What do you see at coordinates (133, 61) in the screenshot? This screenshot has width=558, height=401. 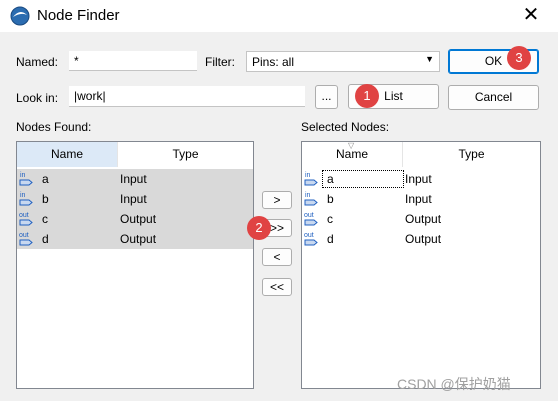 I see `named-input: *` at bounding box center [133, 61].